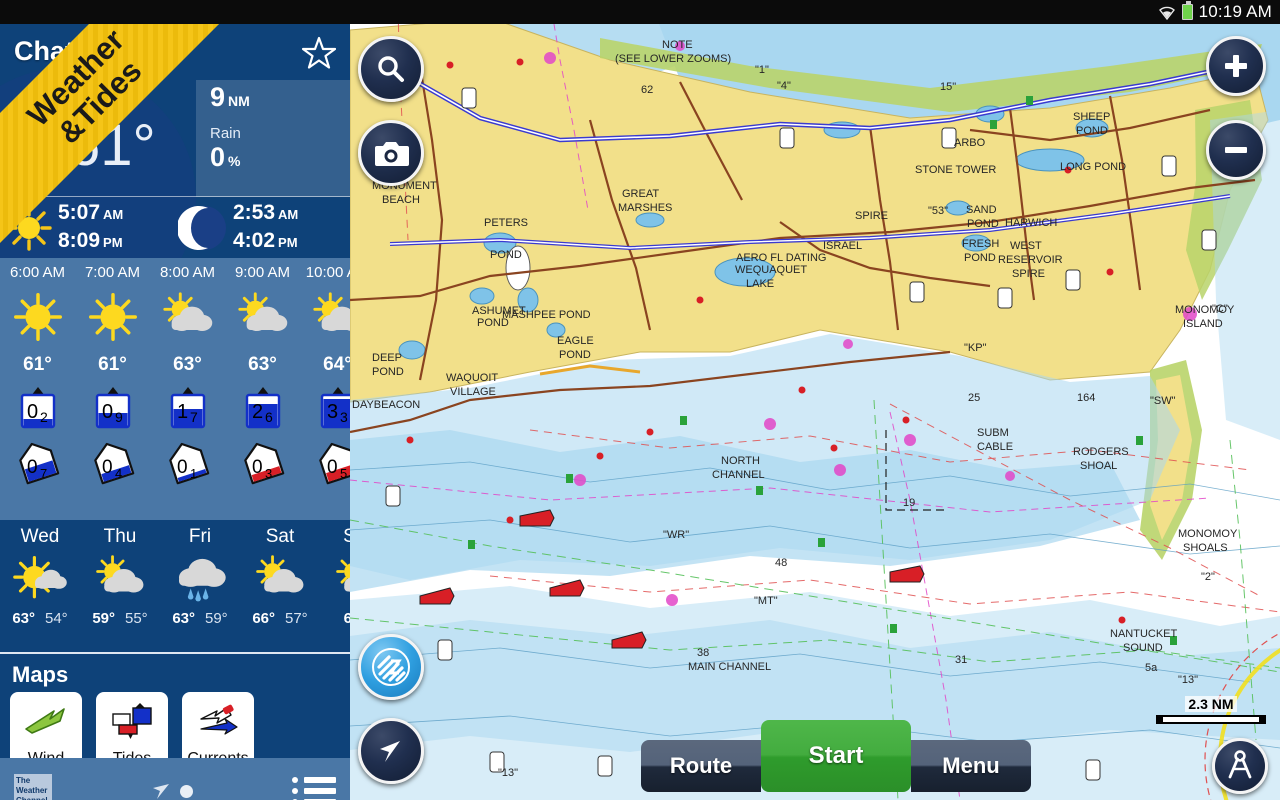 This screenshot has width=1280, height=800. Describe the element at coordinates (172, 790) in the screenshot. I see `location-indicator` at that location.